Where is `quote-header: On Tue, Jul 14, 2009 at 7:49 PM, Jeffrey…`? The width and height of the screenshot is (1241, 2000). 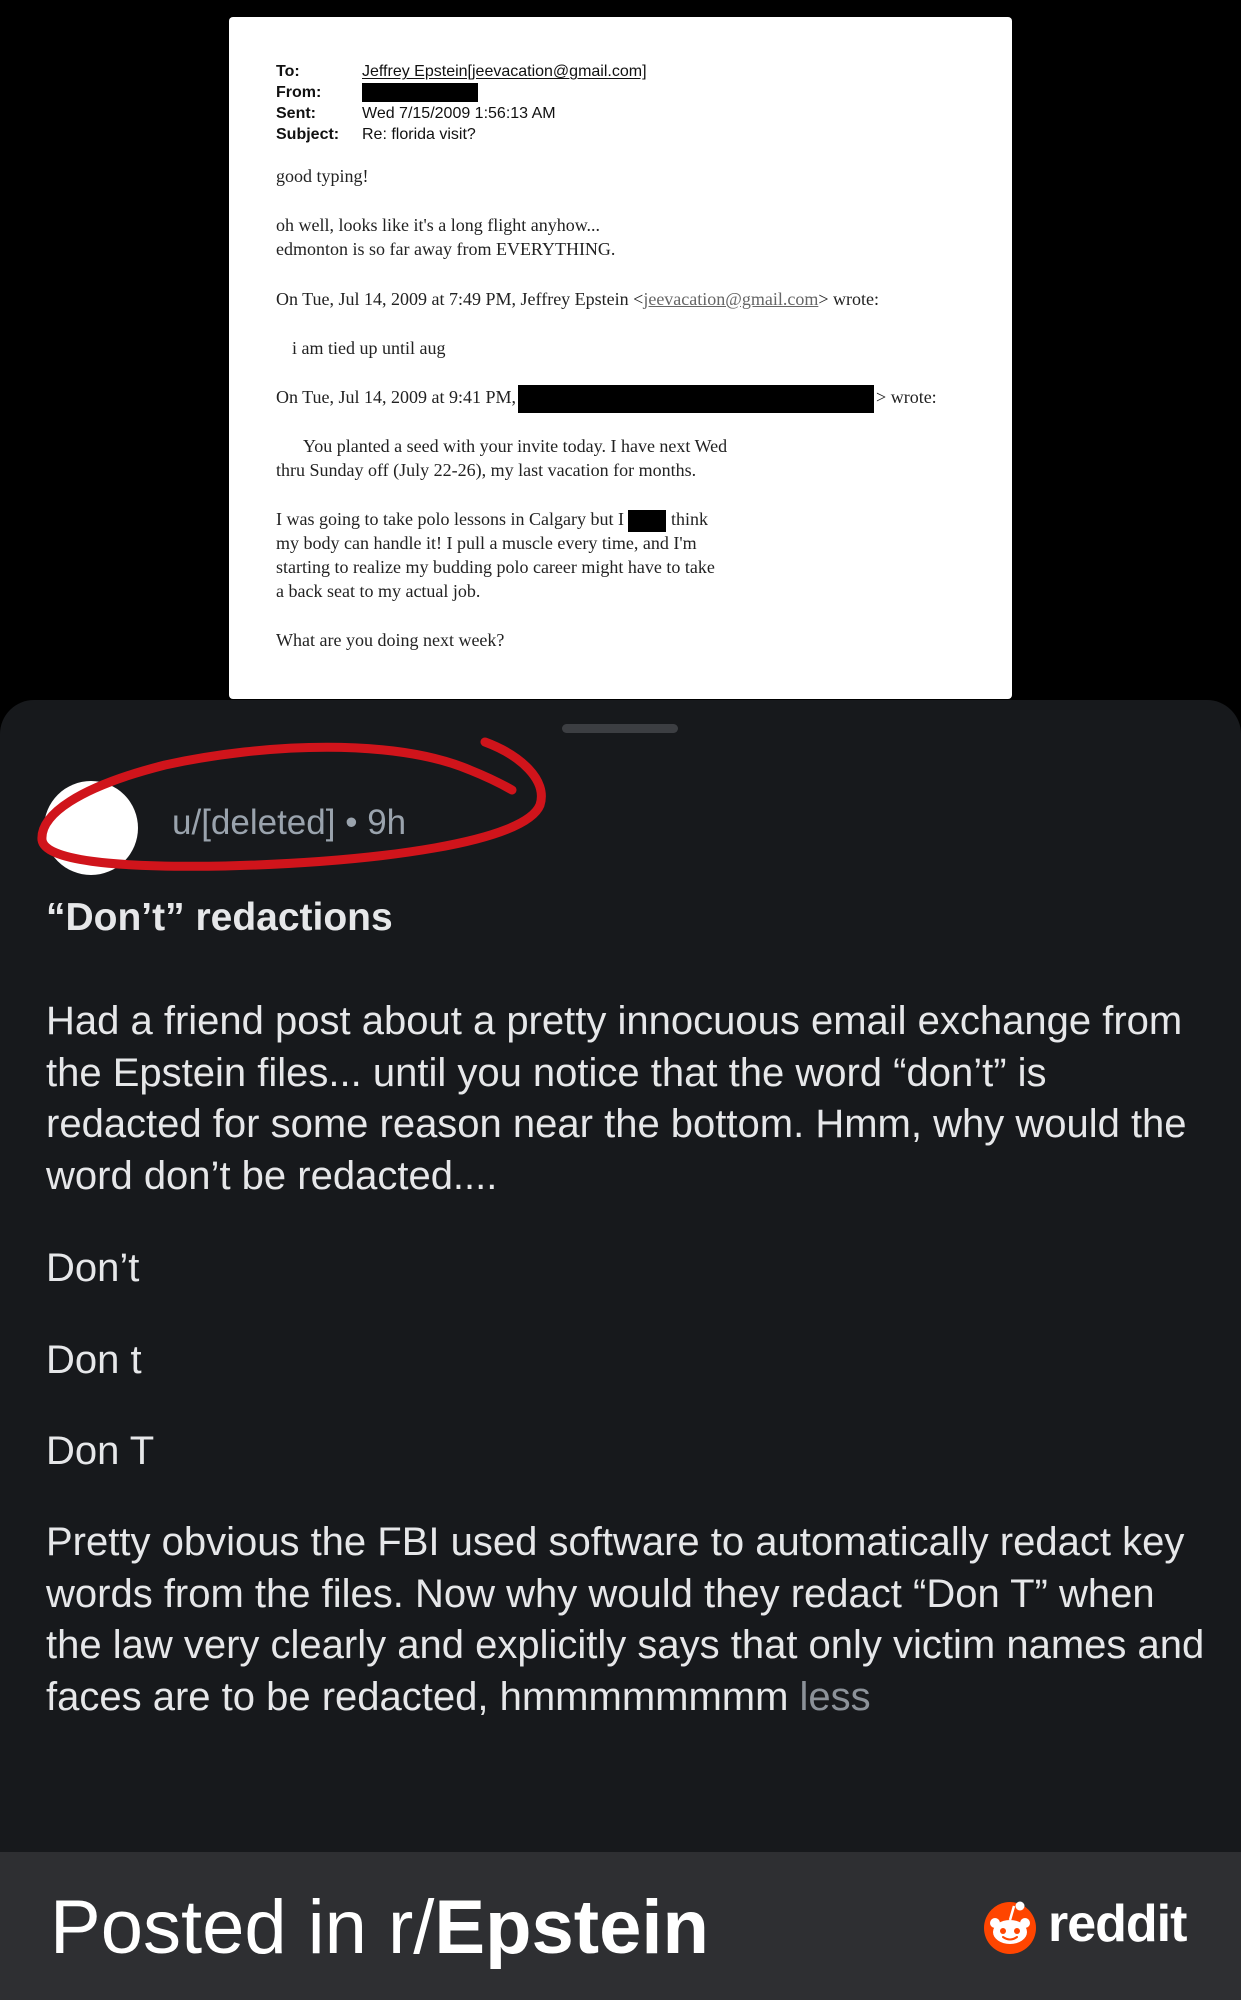 quote-header: On Tue, Jul 14, 2009 at 7:49 PM, Jeffrey… is located at coordinates (577, 299).